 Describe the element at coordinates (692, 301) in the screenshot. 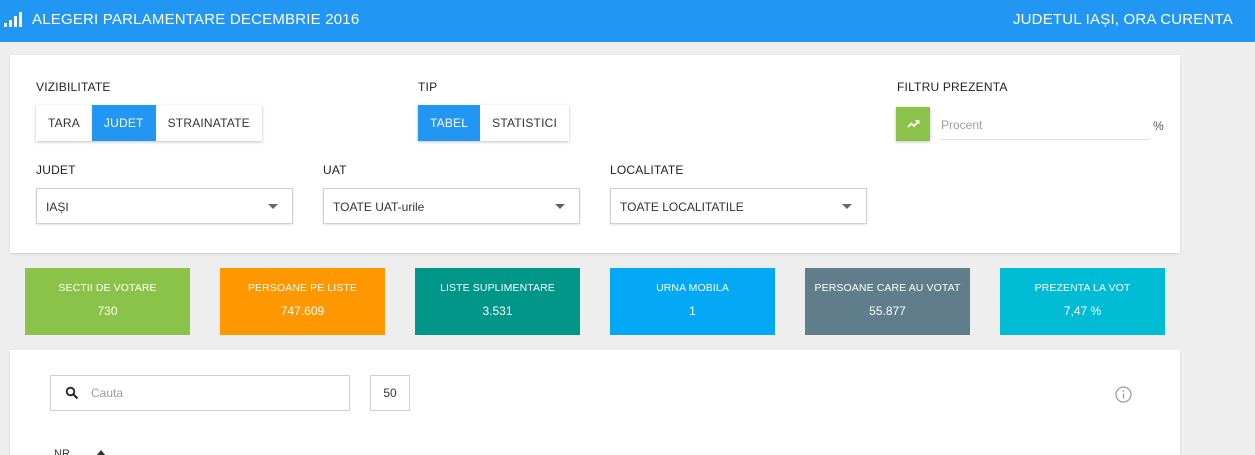

I see `stat-tile-urna-mobila: URNA MOBILA 1` at that location.